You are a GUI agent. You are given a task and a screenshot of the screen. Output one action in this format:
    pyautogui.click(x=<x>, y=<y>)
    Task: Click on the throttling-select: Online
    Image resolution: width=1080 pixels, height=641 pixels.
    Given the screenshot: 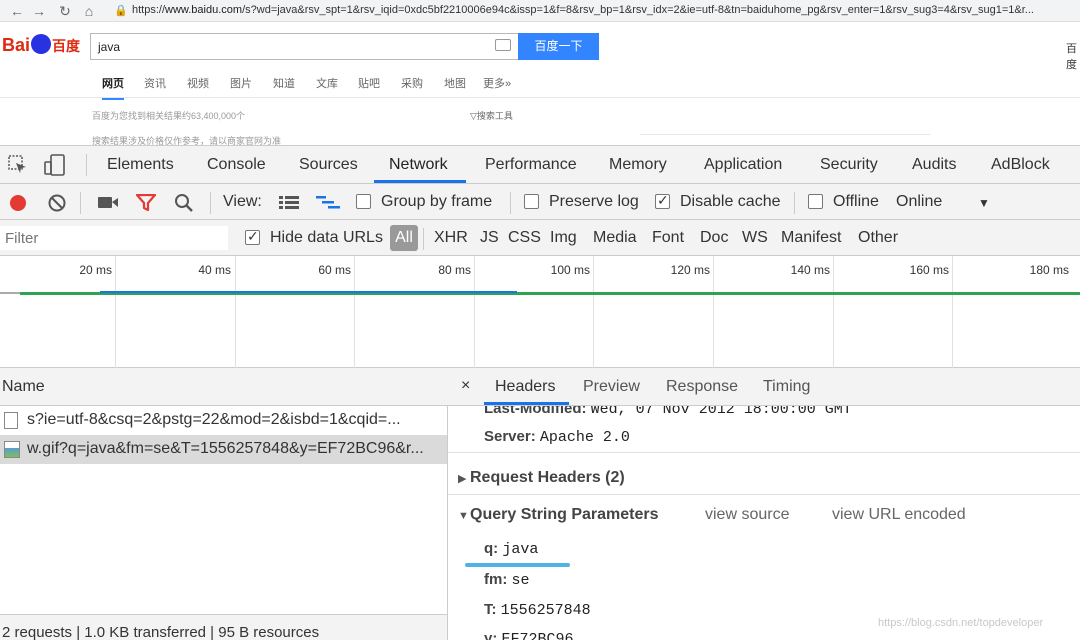 What is the action you would take?
    pyautogui.click(x=919, y=202)
    